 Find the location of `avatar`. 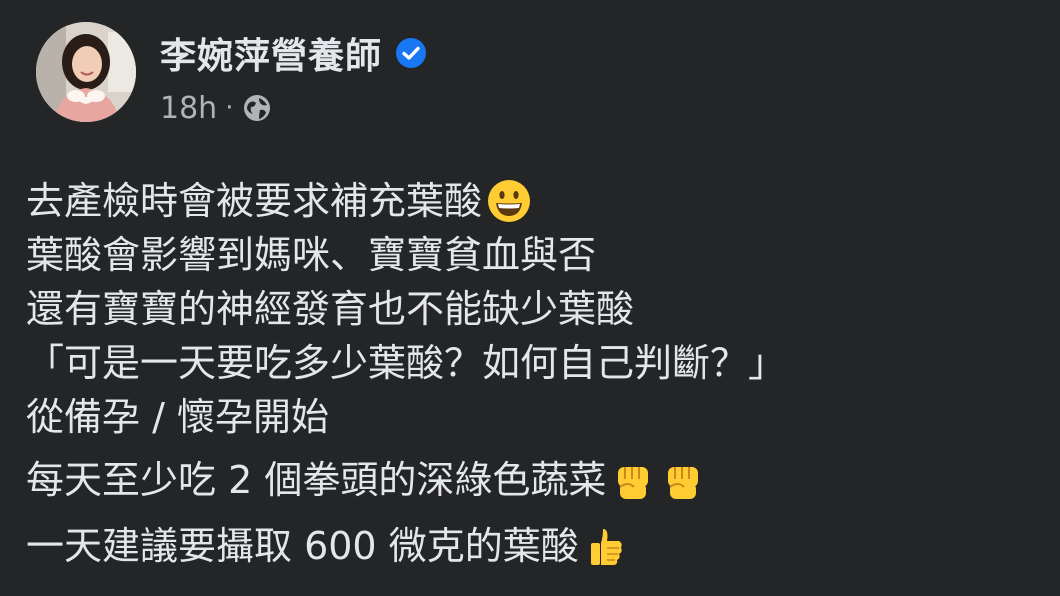

avatar is located at coordinates (86, 72).